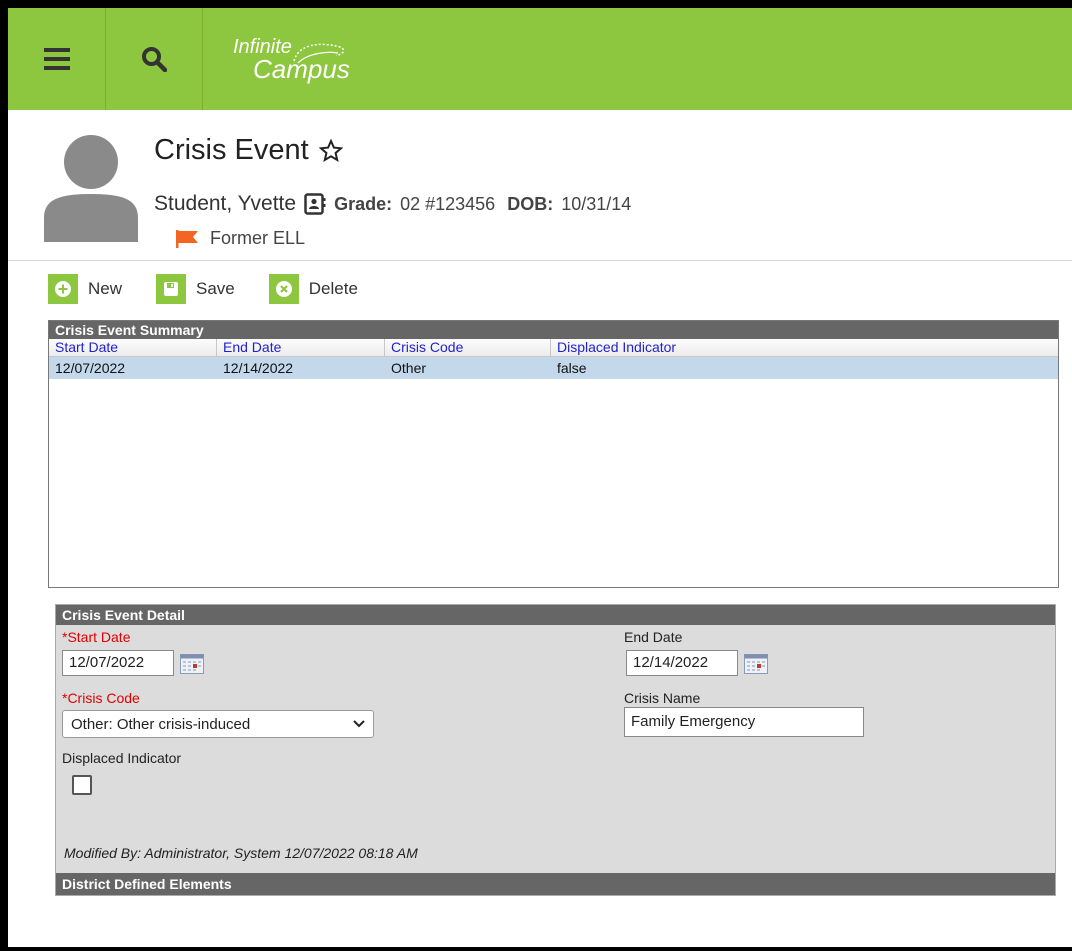 This screenshot has width=1072, height=951. Describe the element at coordinates (555, 884) in the screenshot. I see `district-defined-elements: District Defined Elements` at that location.